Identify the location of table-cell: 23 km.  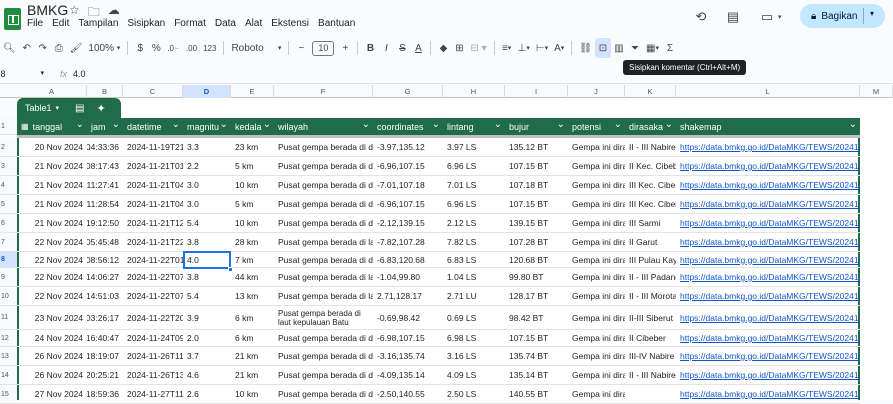
(252, 147).